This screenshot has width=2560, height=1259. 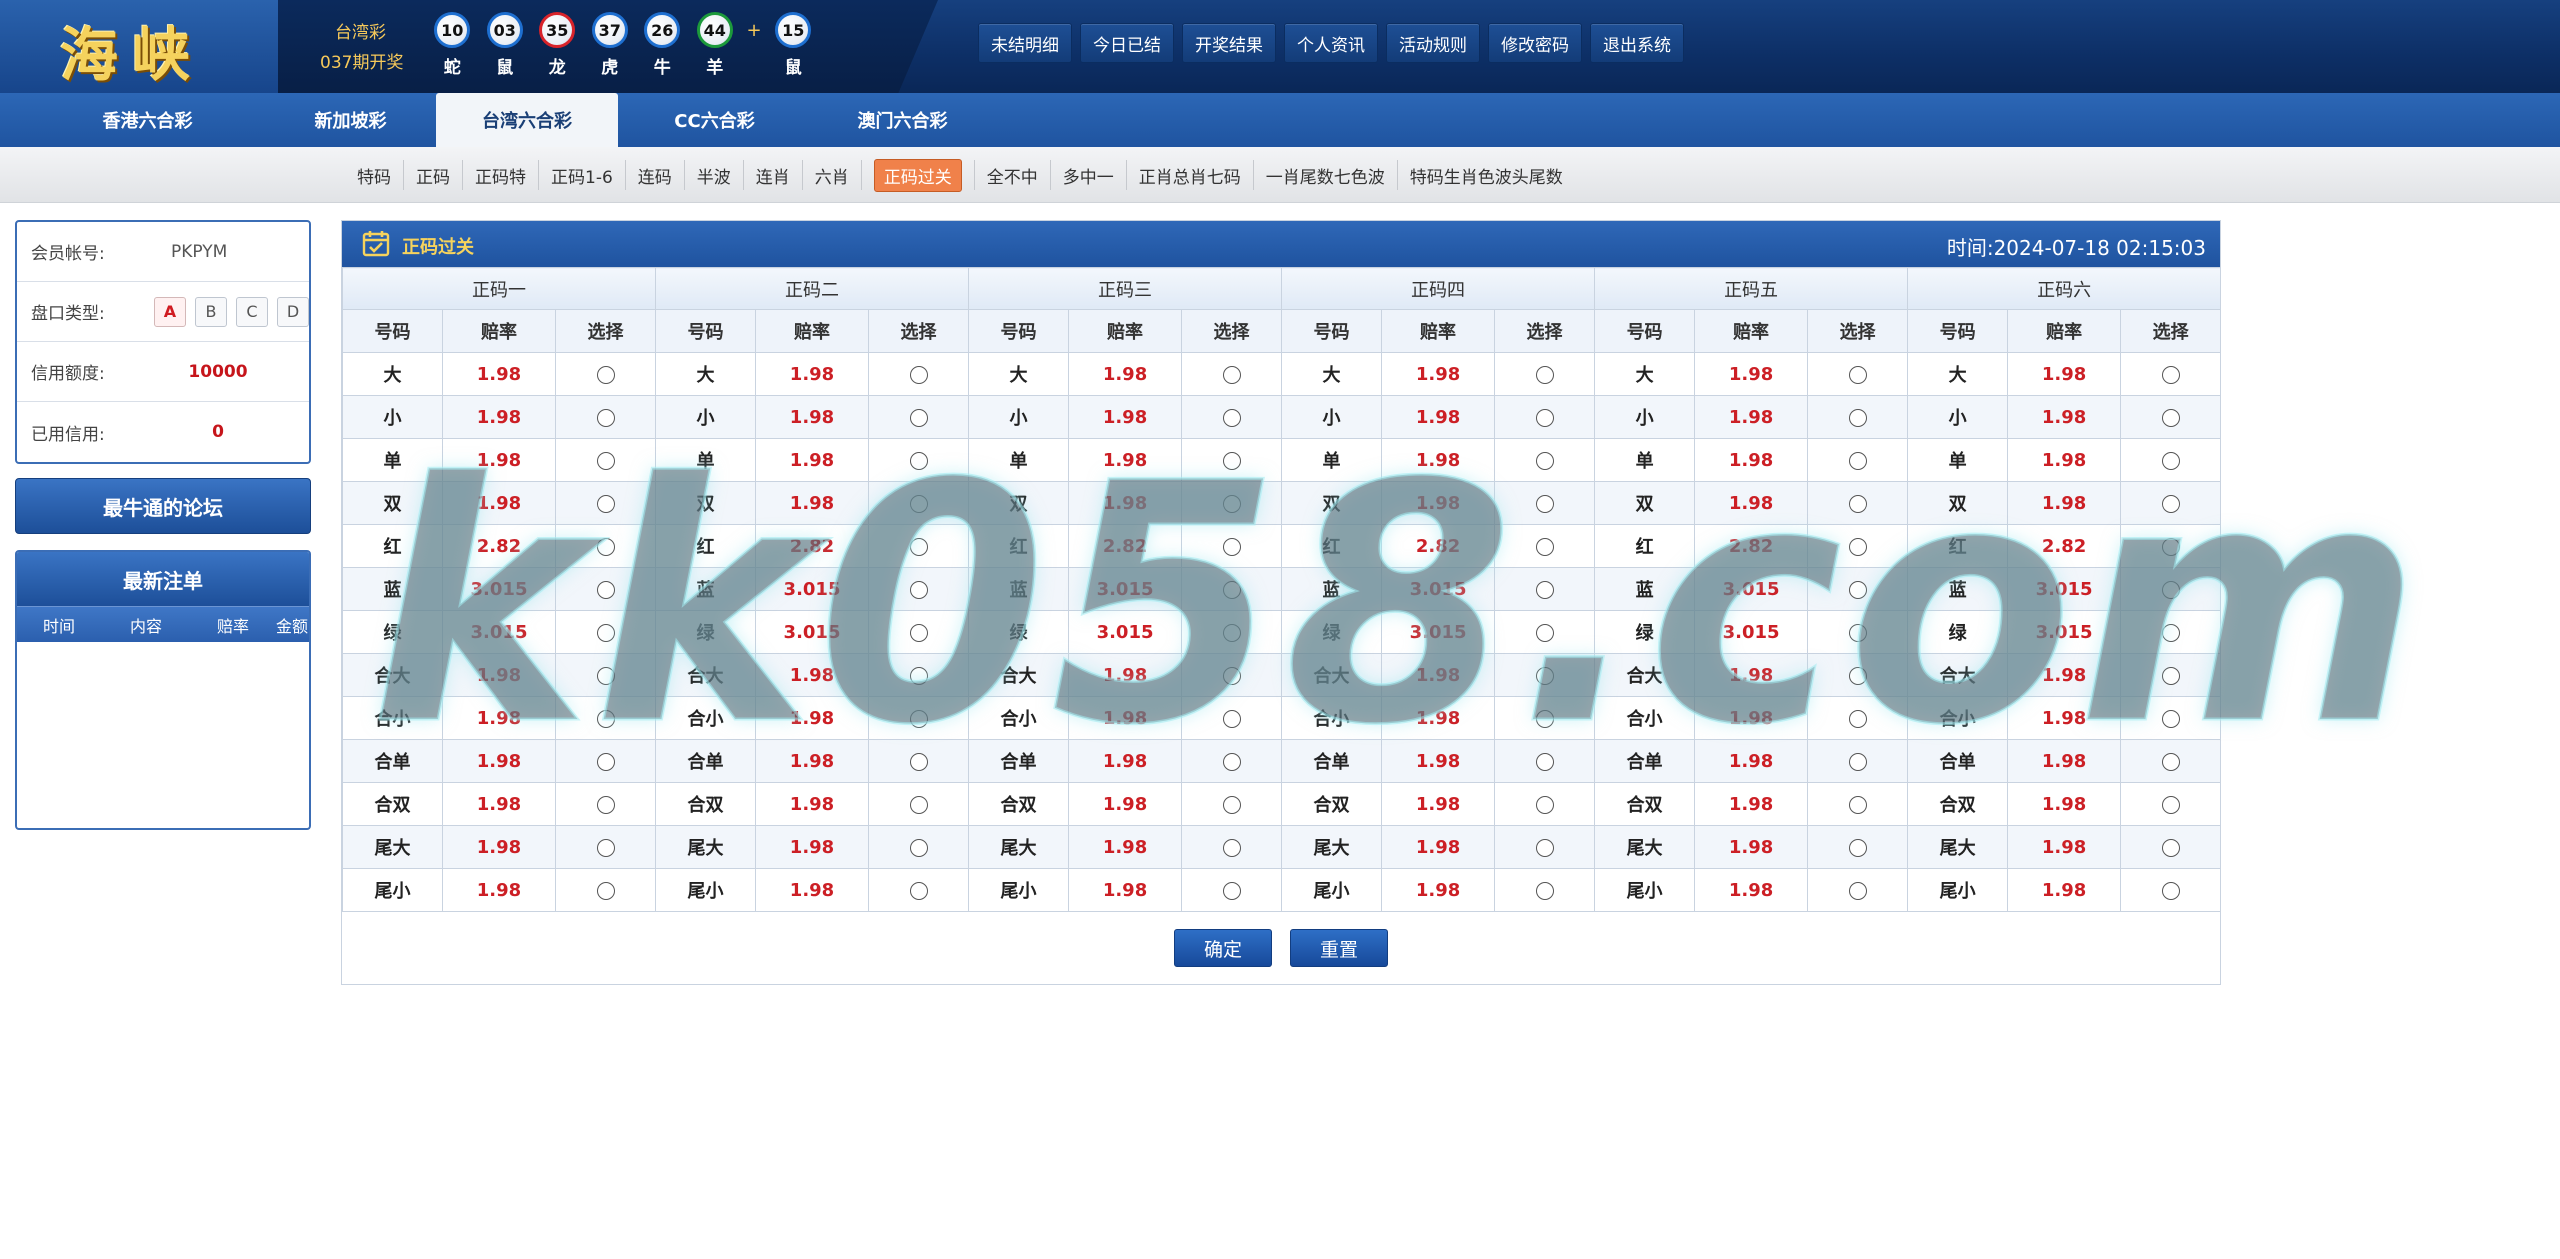 I want to click on top-nav-button-6: 修改密码, so click(x=1535, y=43).